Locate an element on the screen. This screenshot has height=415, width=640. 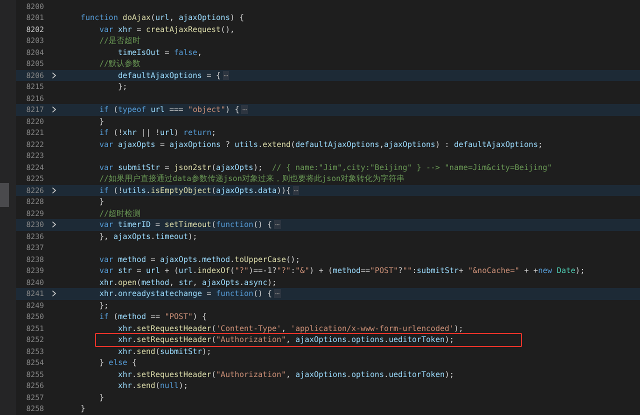
sidebar-marker is located at coordinates (4, 195).